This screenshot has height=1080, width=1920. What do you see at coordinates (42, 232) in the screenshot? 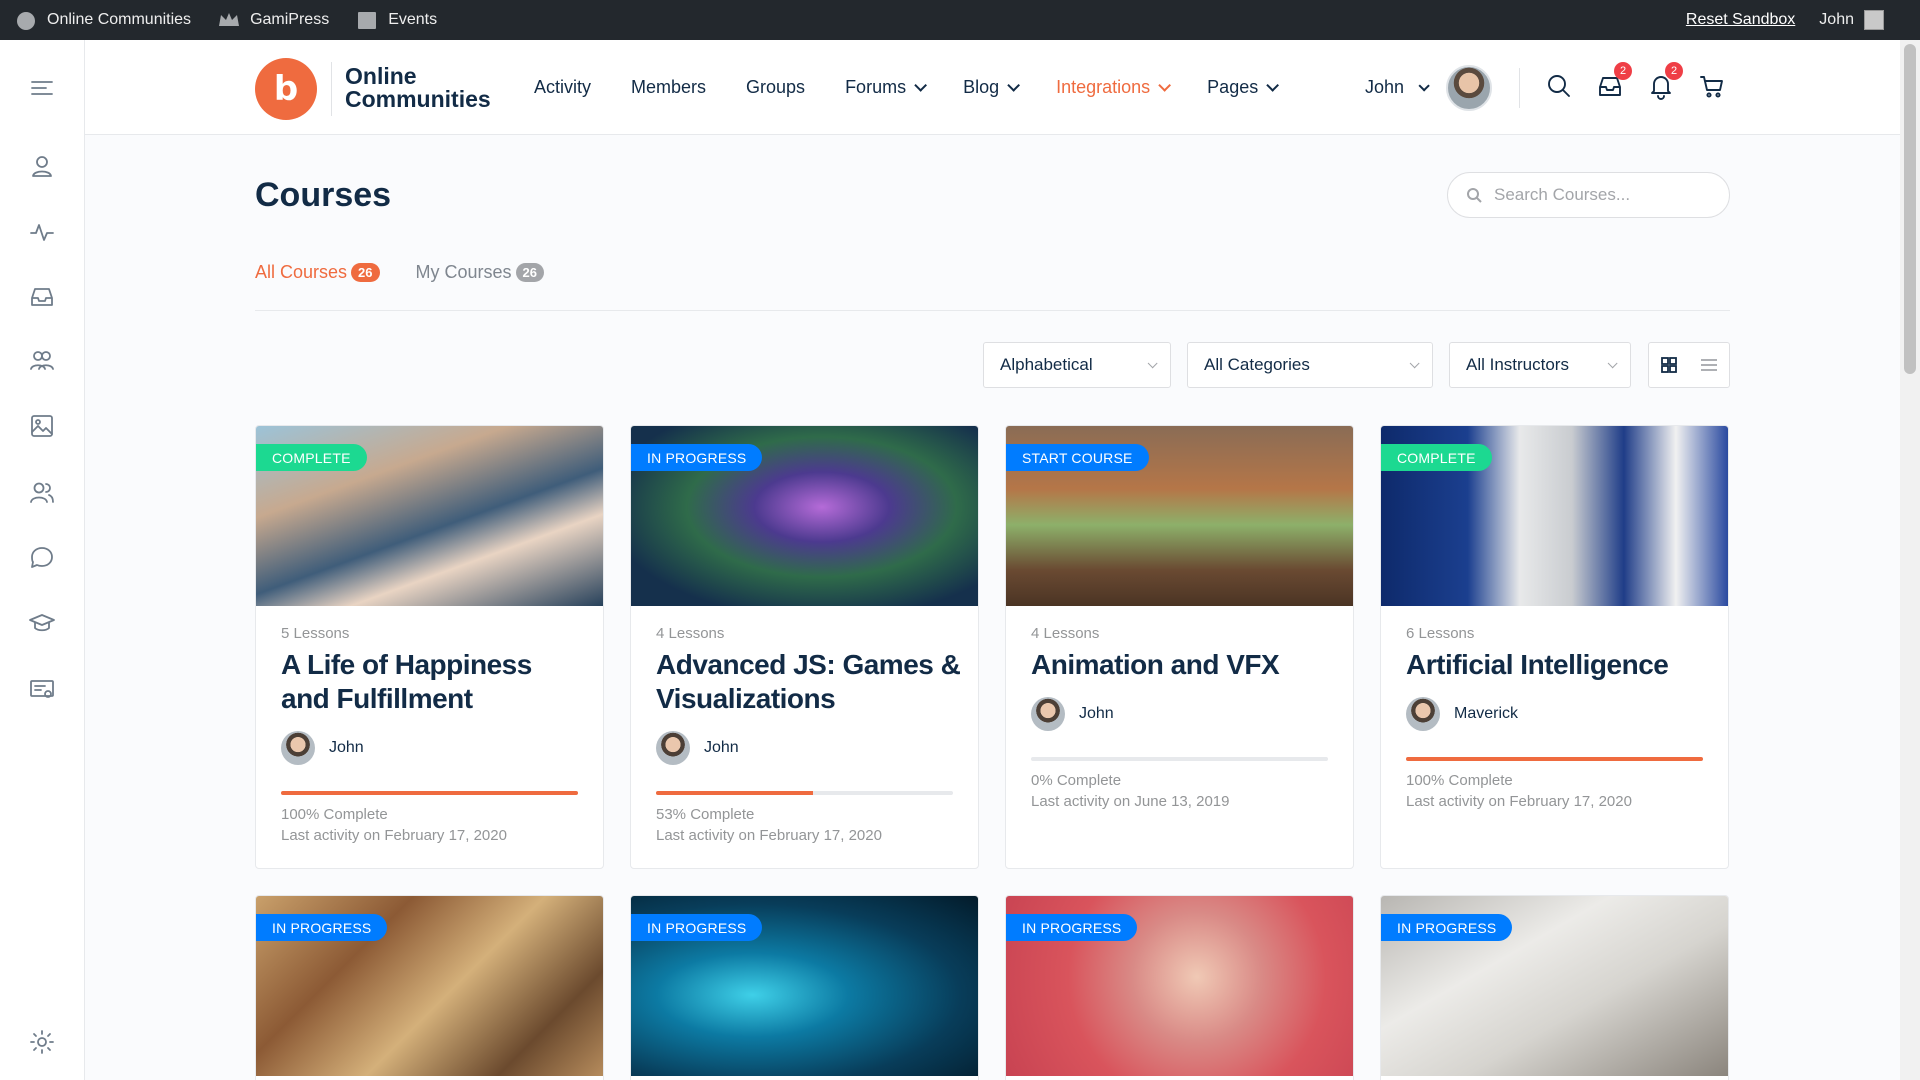
I see `activity-icon` at bounding box center [42, 232].